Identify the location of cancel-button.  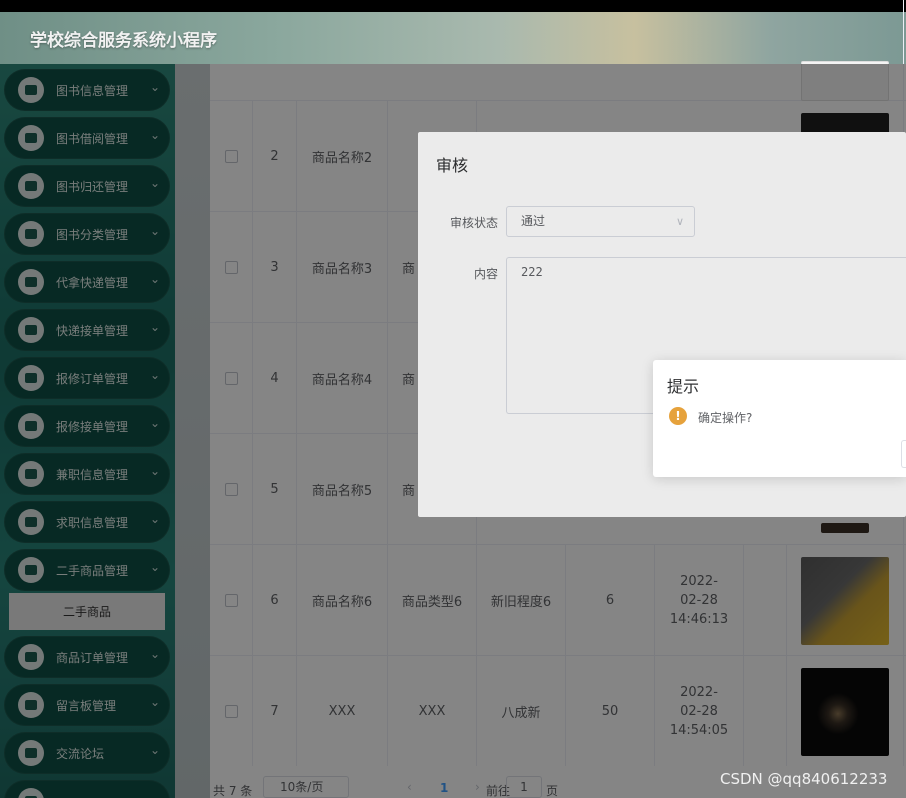
(903, 454).